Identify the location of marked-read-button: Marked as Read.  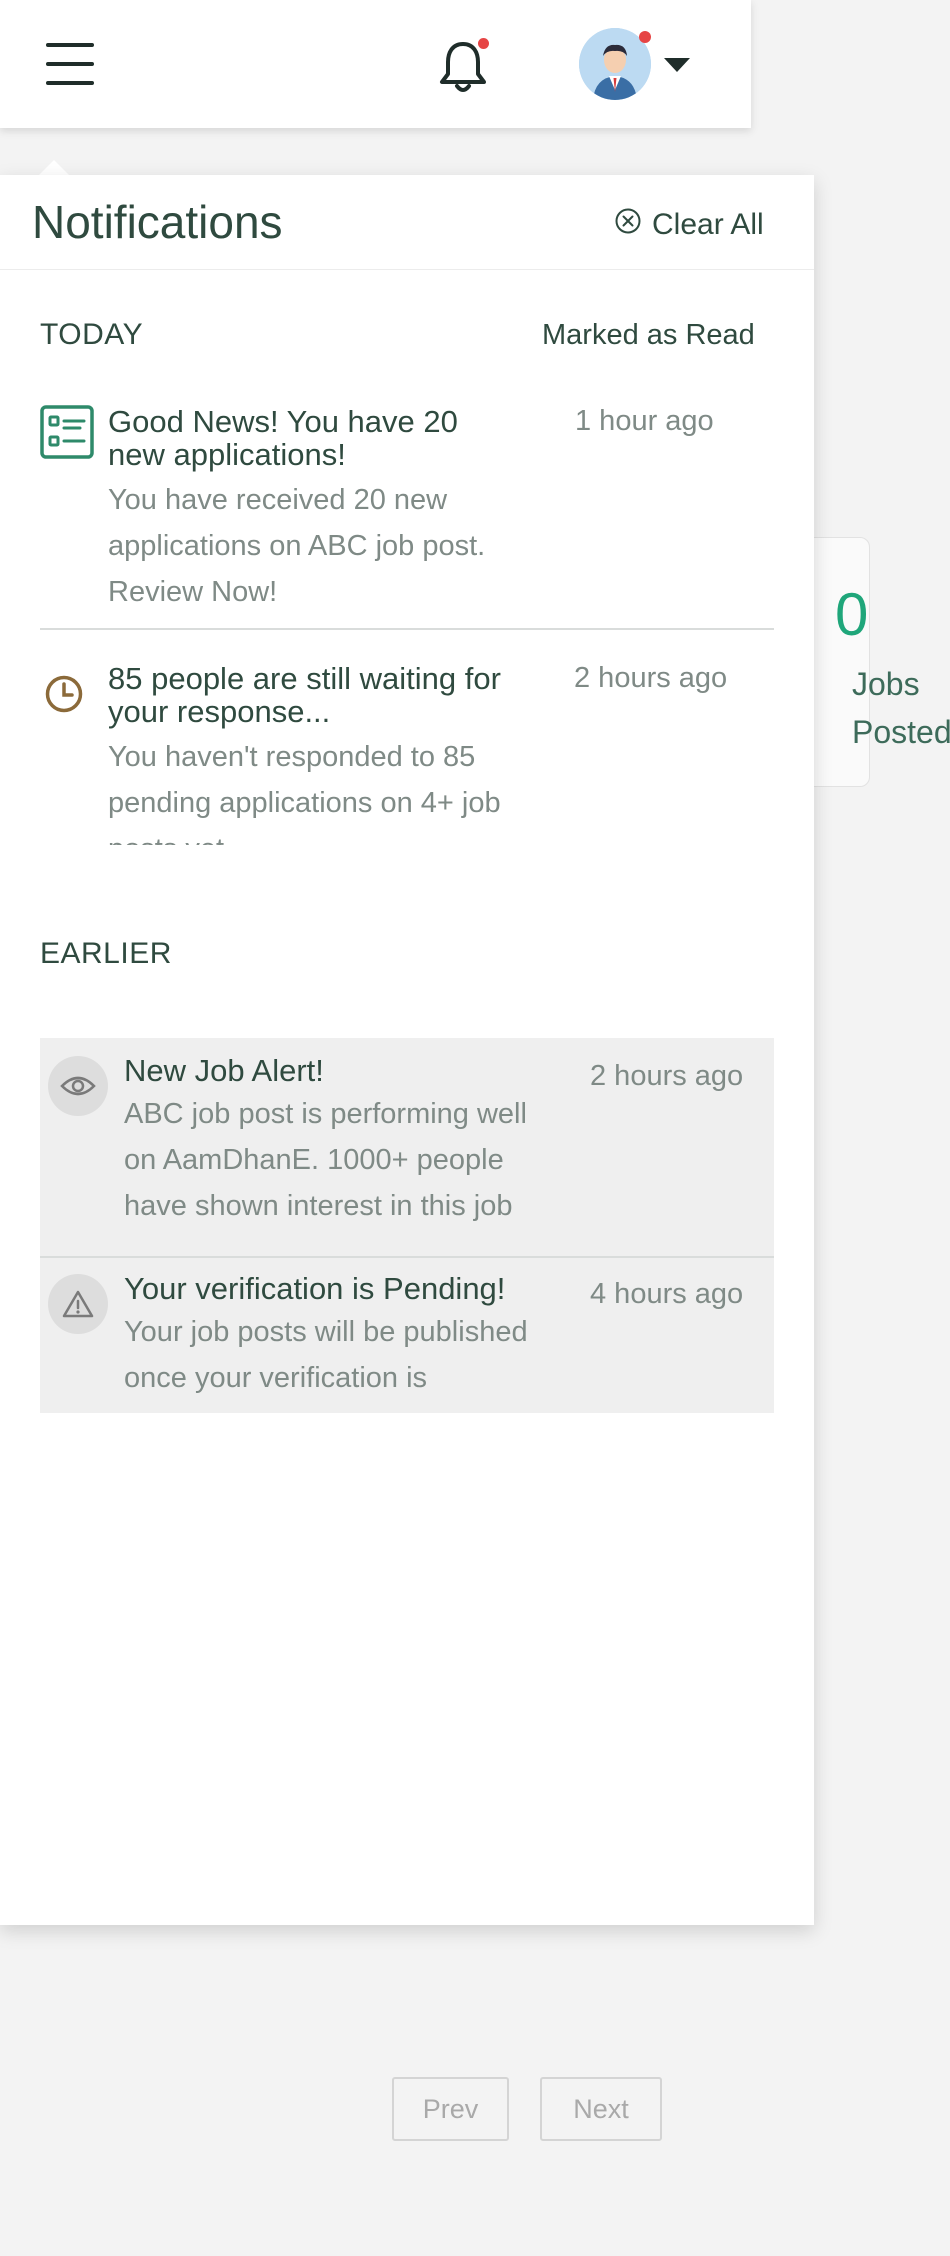
(648, 335).